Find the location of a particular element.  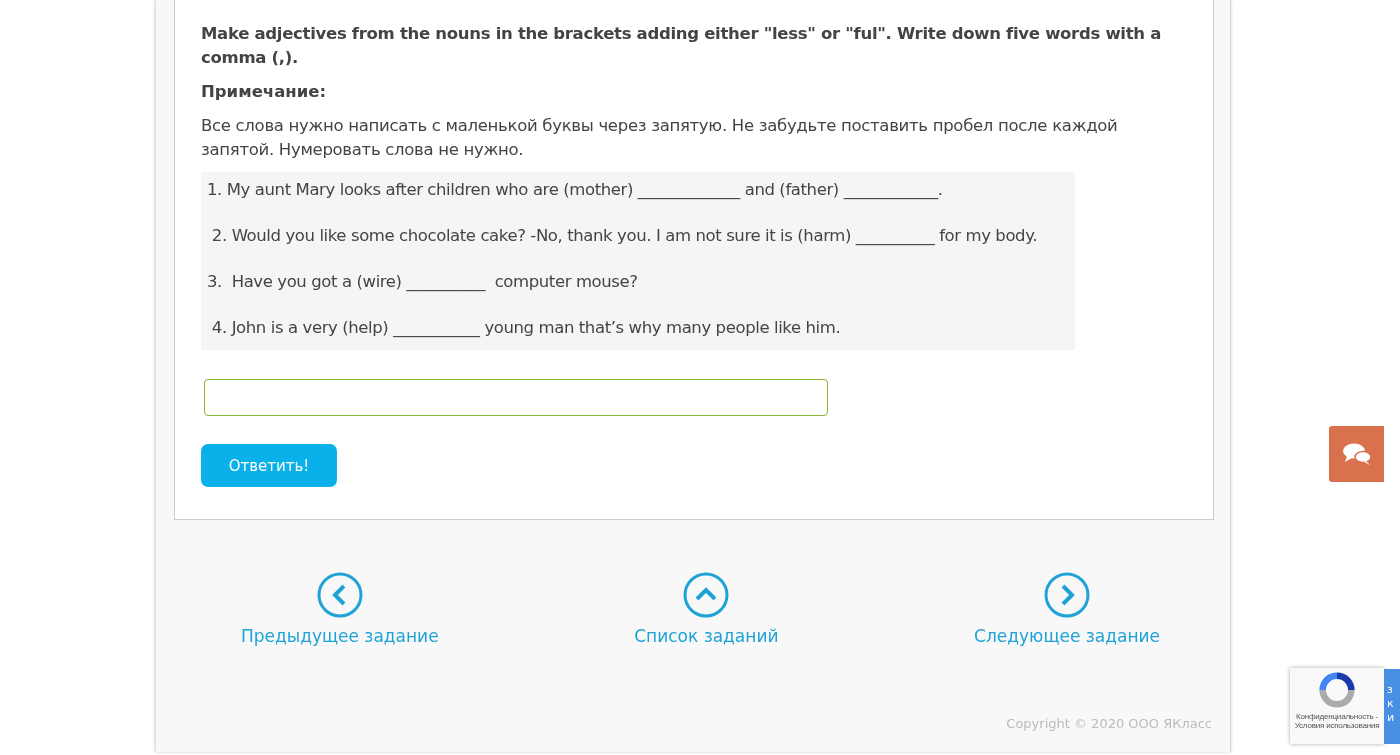

chevron-up-icon is located at coordinates (706, 595).